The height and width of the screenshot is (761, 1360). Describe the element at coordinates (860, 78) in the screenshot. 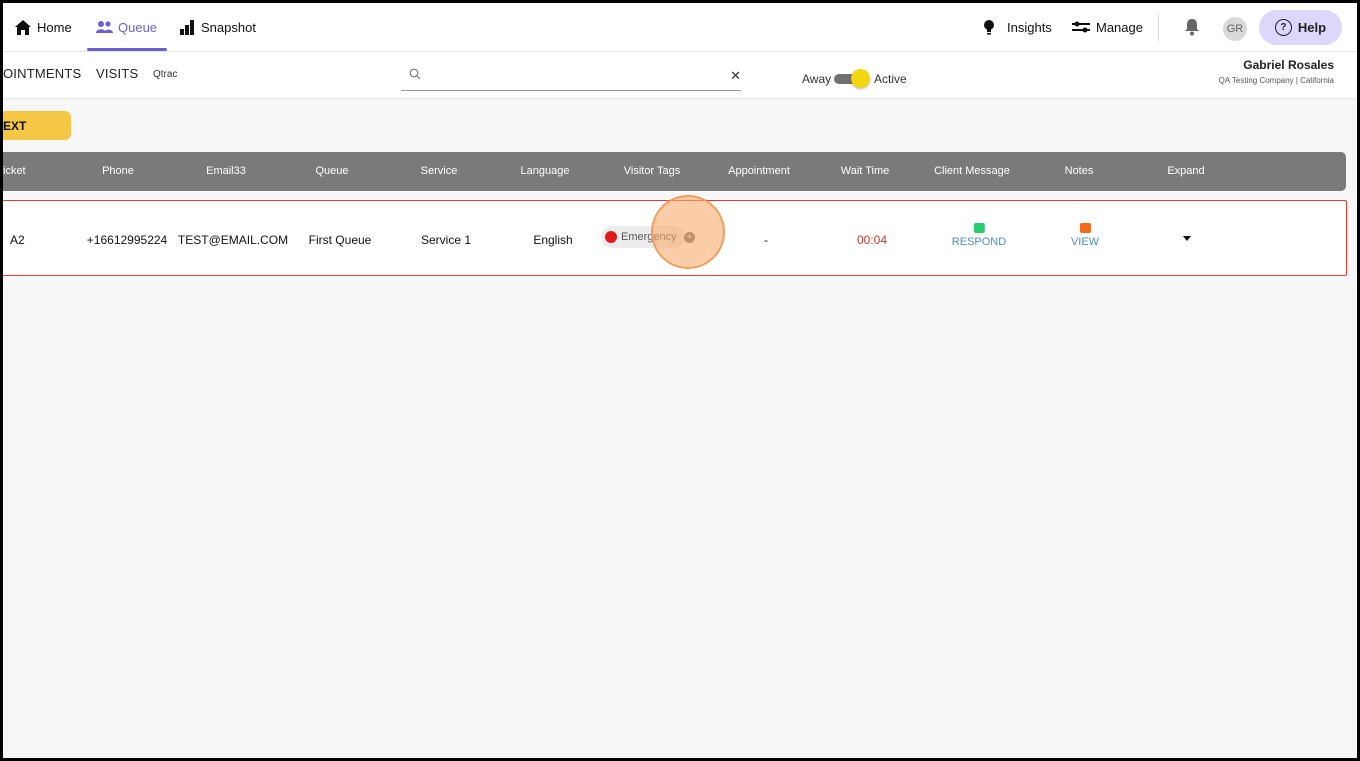

I see `toggle-knob` at that location.